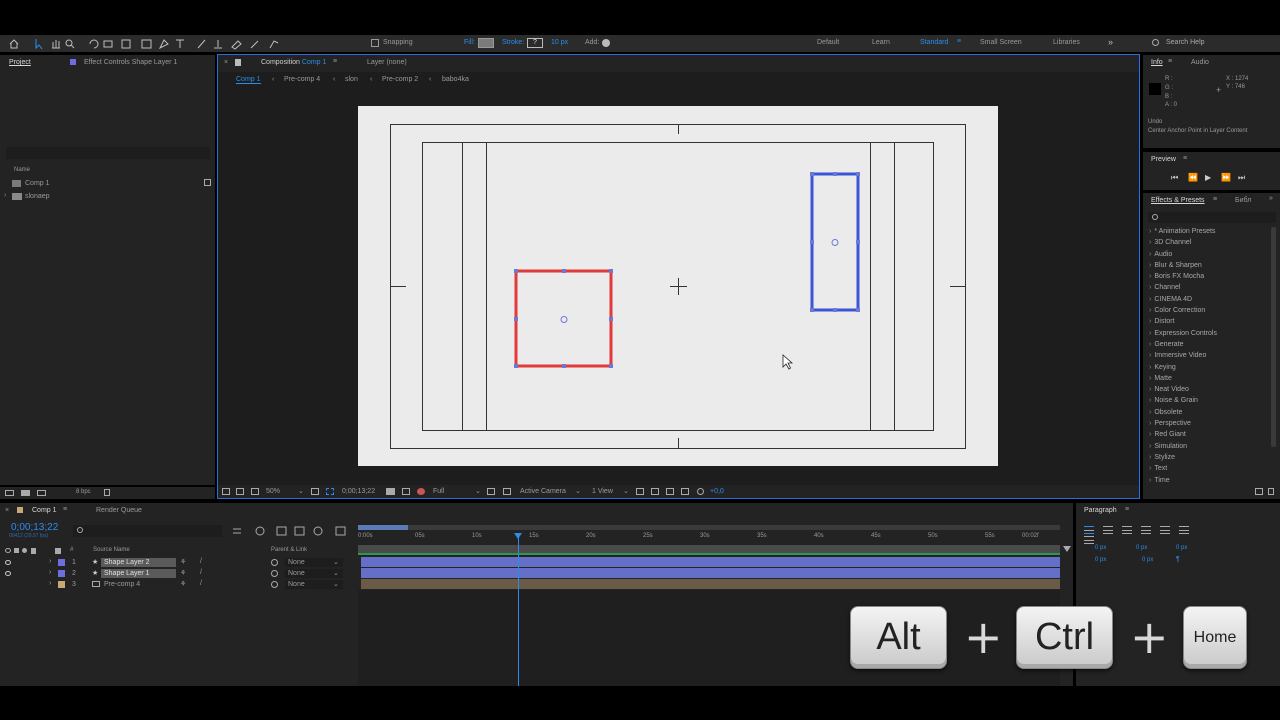 This screenshot has width=1280, height=720. Describe the element at coordinates (1206, 287) in the screenshot. I see `effects-category: Channel` at that location.